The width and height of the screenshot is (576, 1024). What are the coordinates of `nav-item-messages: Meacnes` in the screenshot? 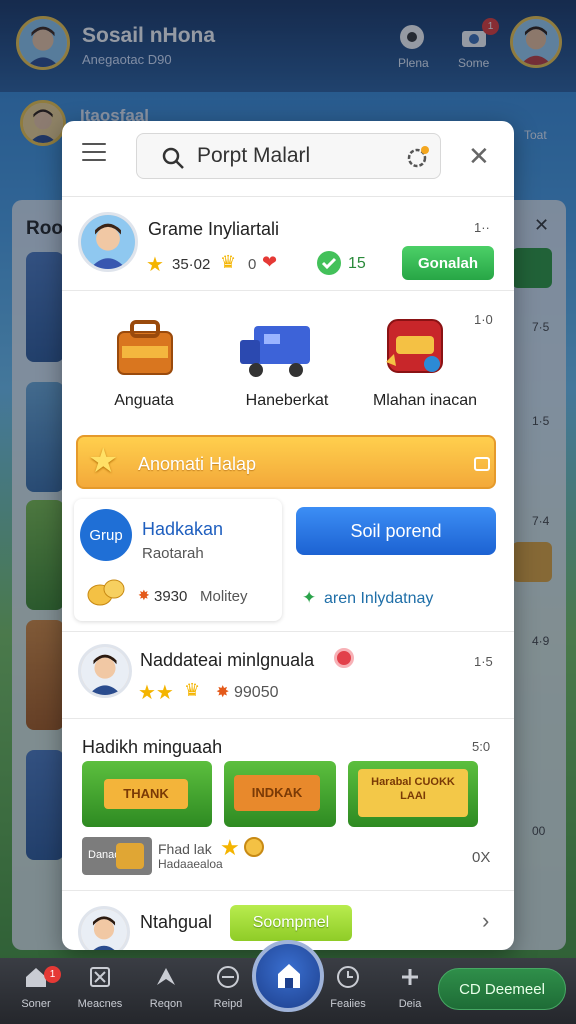 It's located at (100, 986).